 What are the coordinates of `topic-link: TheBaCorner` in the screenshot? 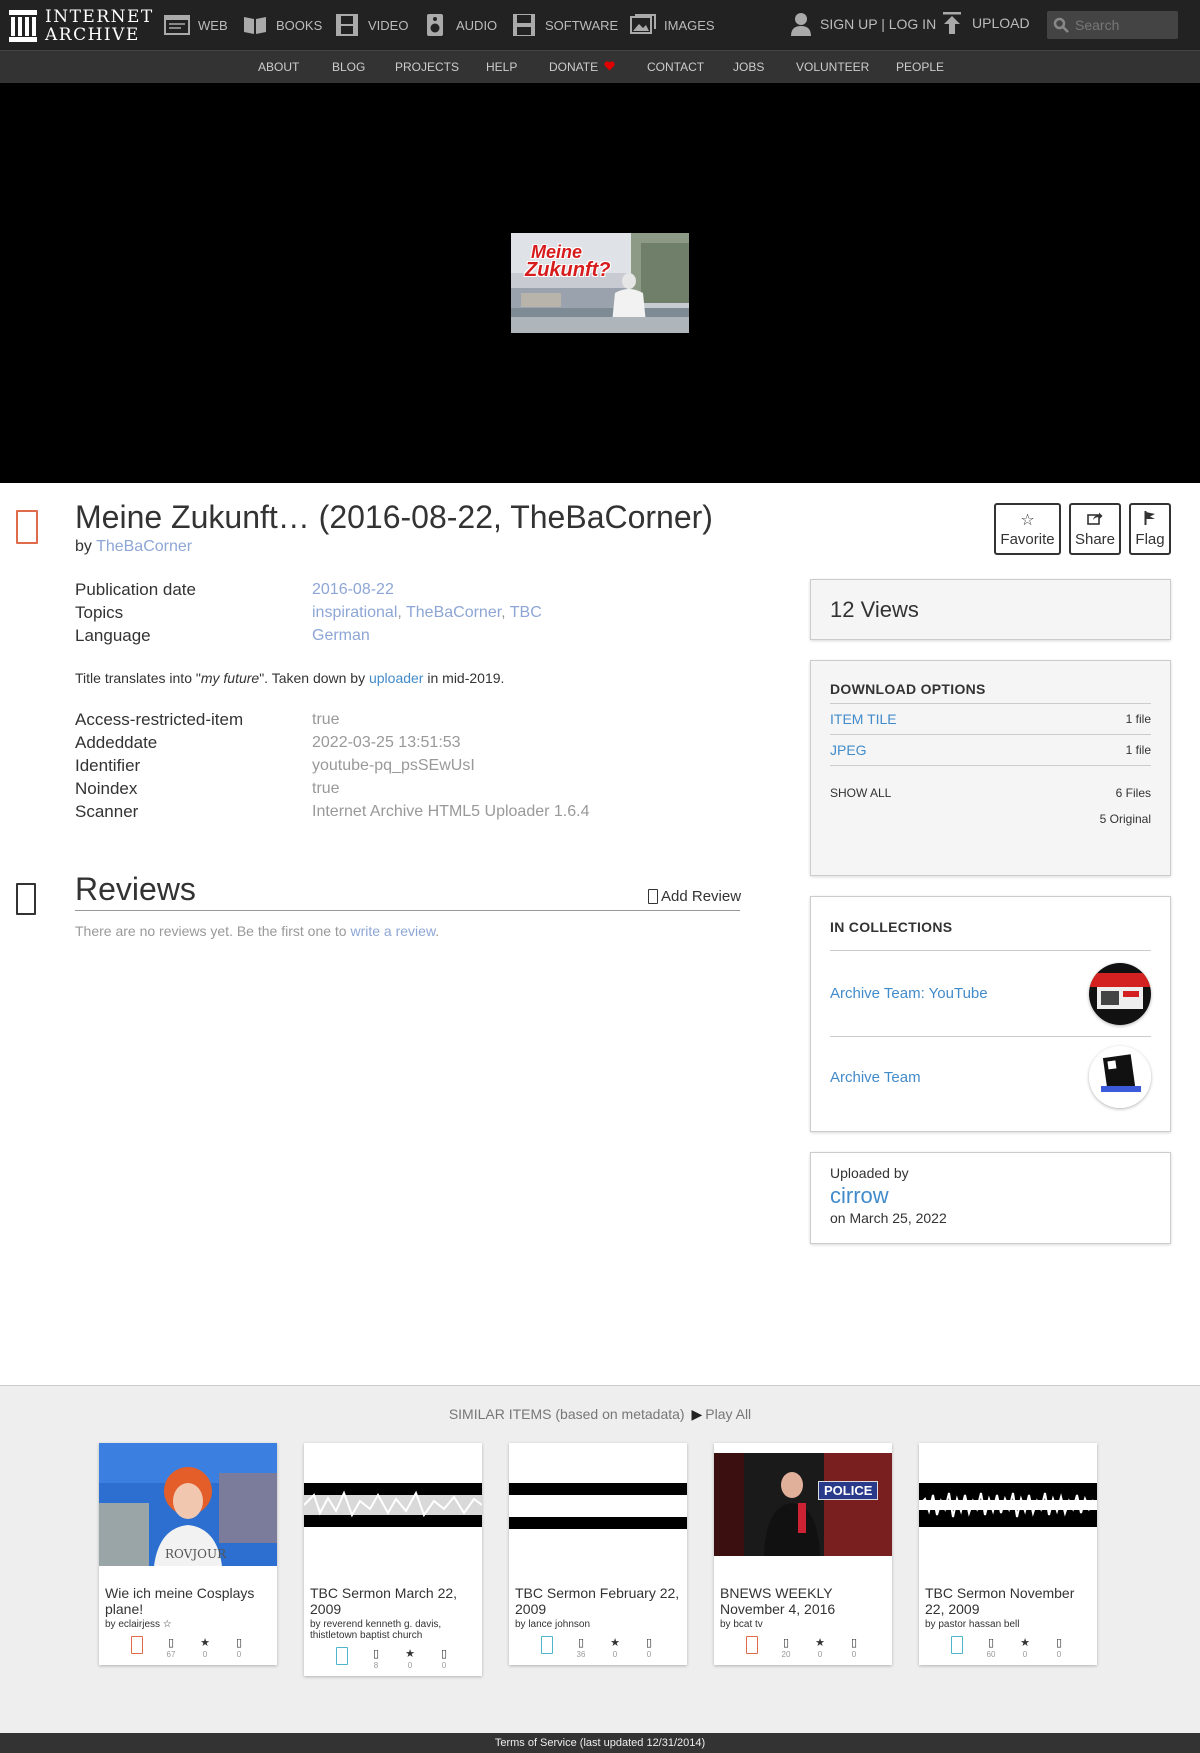 It's located at (453, 612).